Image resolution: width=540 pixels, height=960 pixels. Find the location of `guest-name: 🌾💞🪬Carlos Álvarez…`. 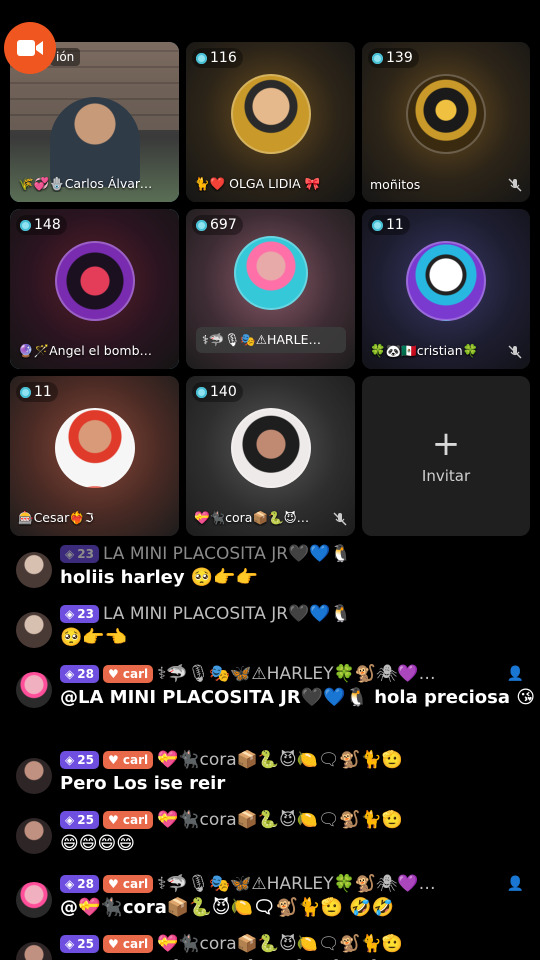

guest-name: 🌾💞🪬Carlos Álvarez… is located at coordinates (86, 183).